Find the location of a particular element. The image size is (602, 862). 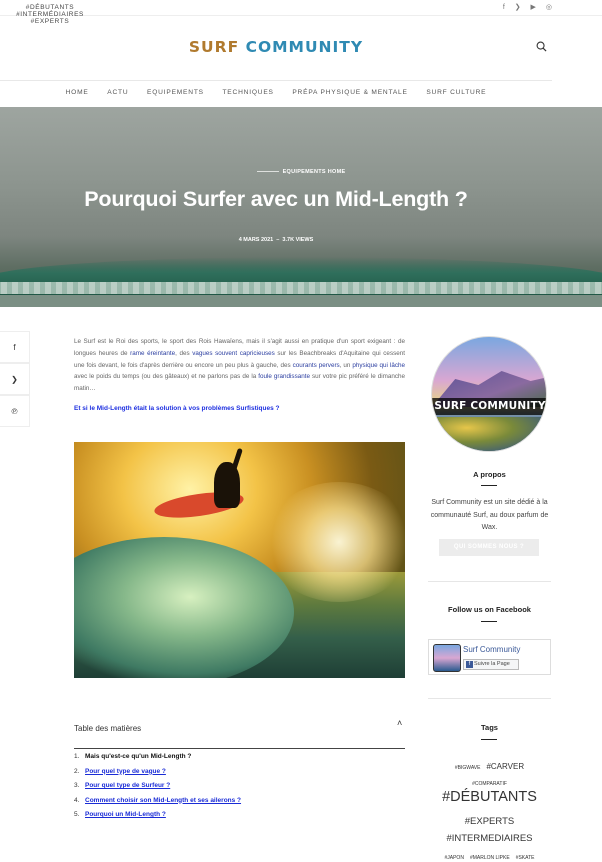

nav-actu: ACTU is located at coordinates (117, 92).